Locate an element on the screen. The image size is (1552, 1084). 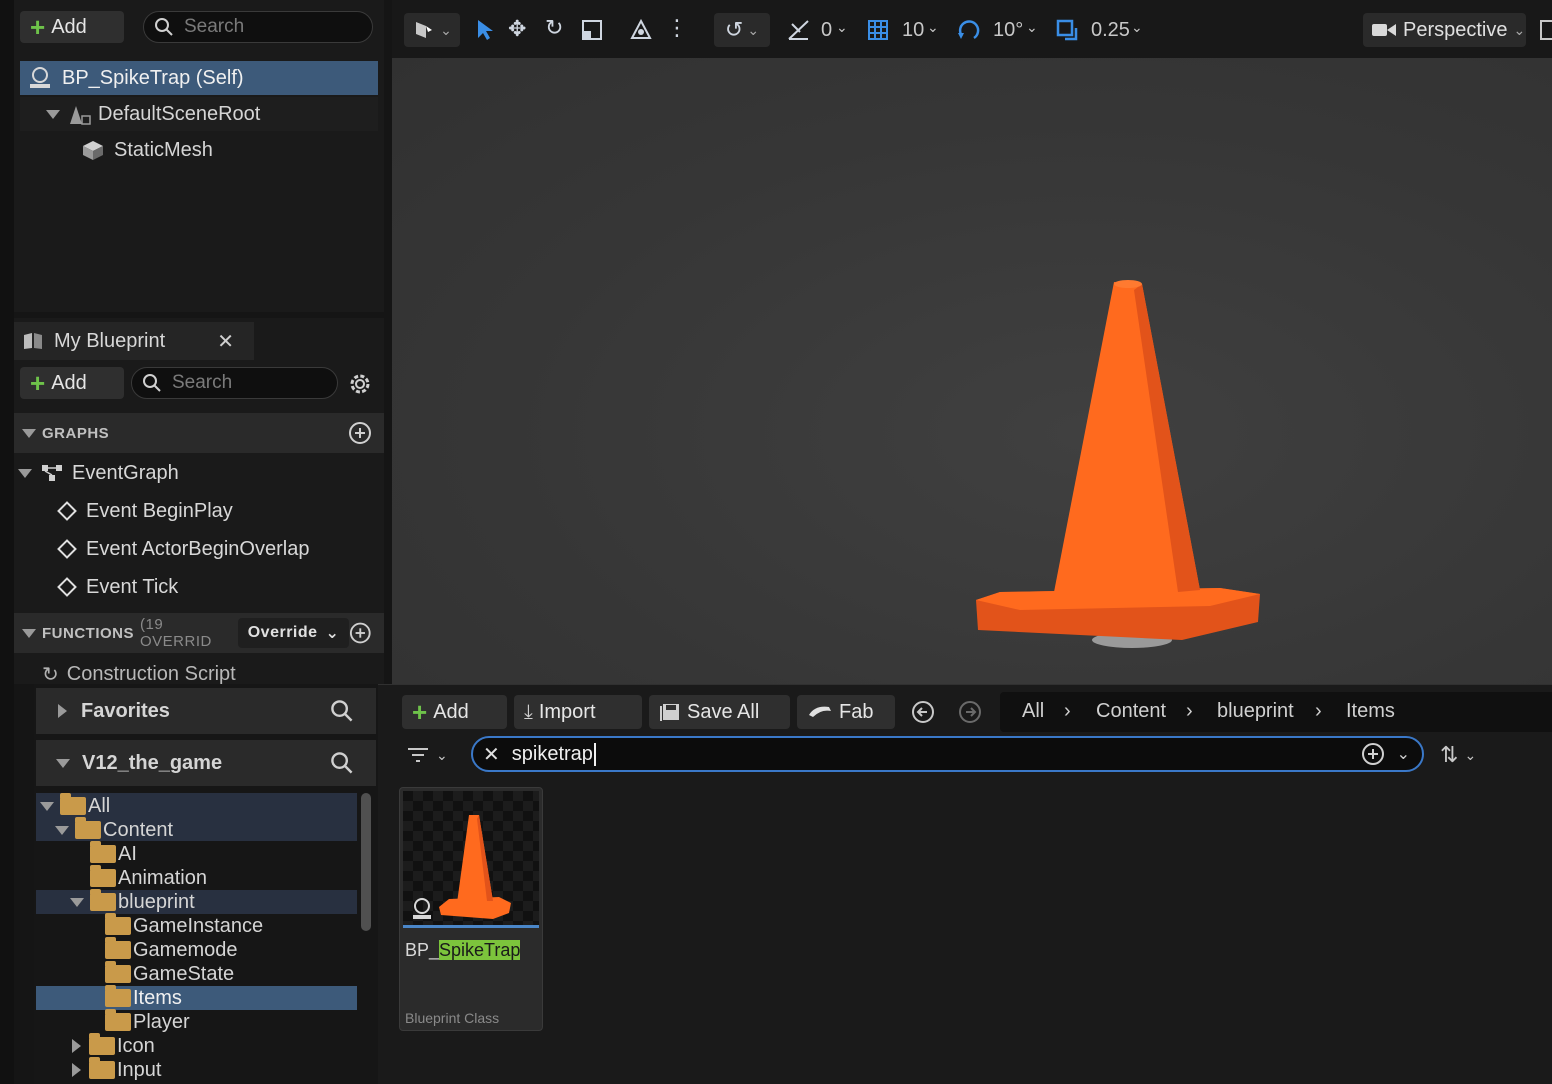
functions-header: FUNCTIONS (19 OVERRID Override ⌄ is located at coordinates (199, 633).